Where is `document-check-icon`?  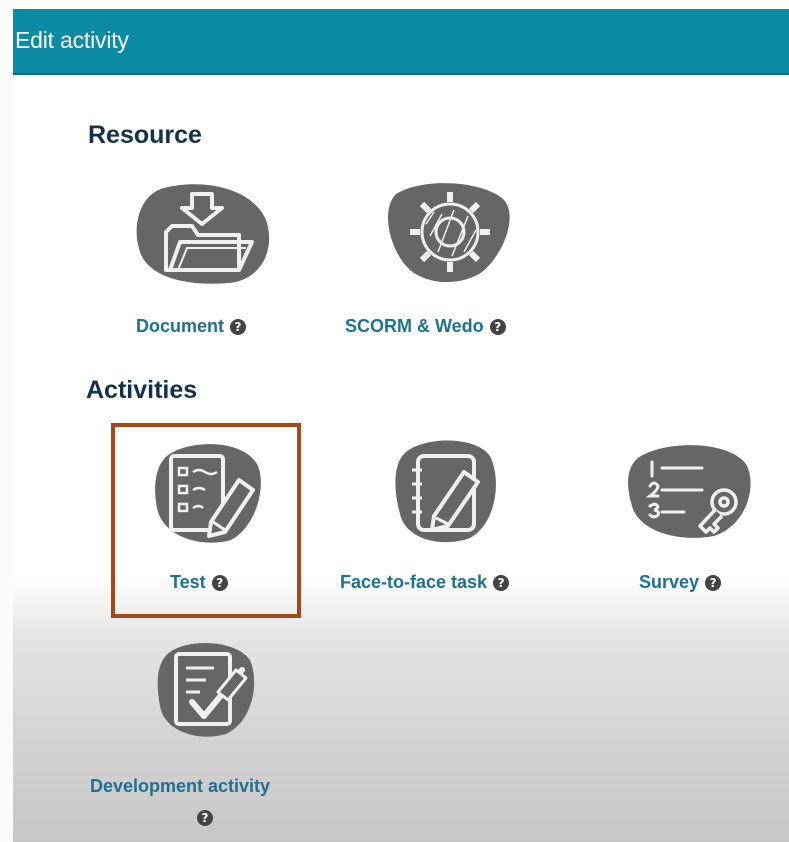
document-check-icon is located at coordinates (206, 689).